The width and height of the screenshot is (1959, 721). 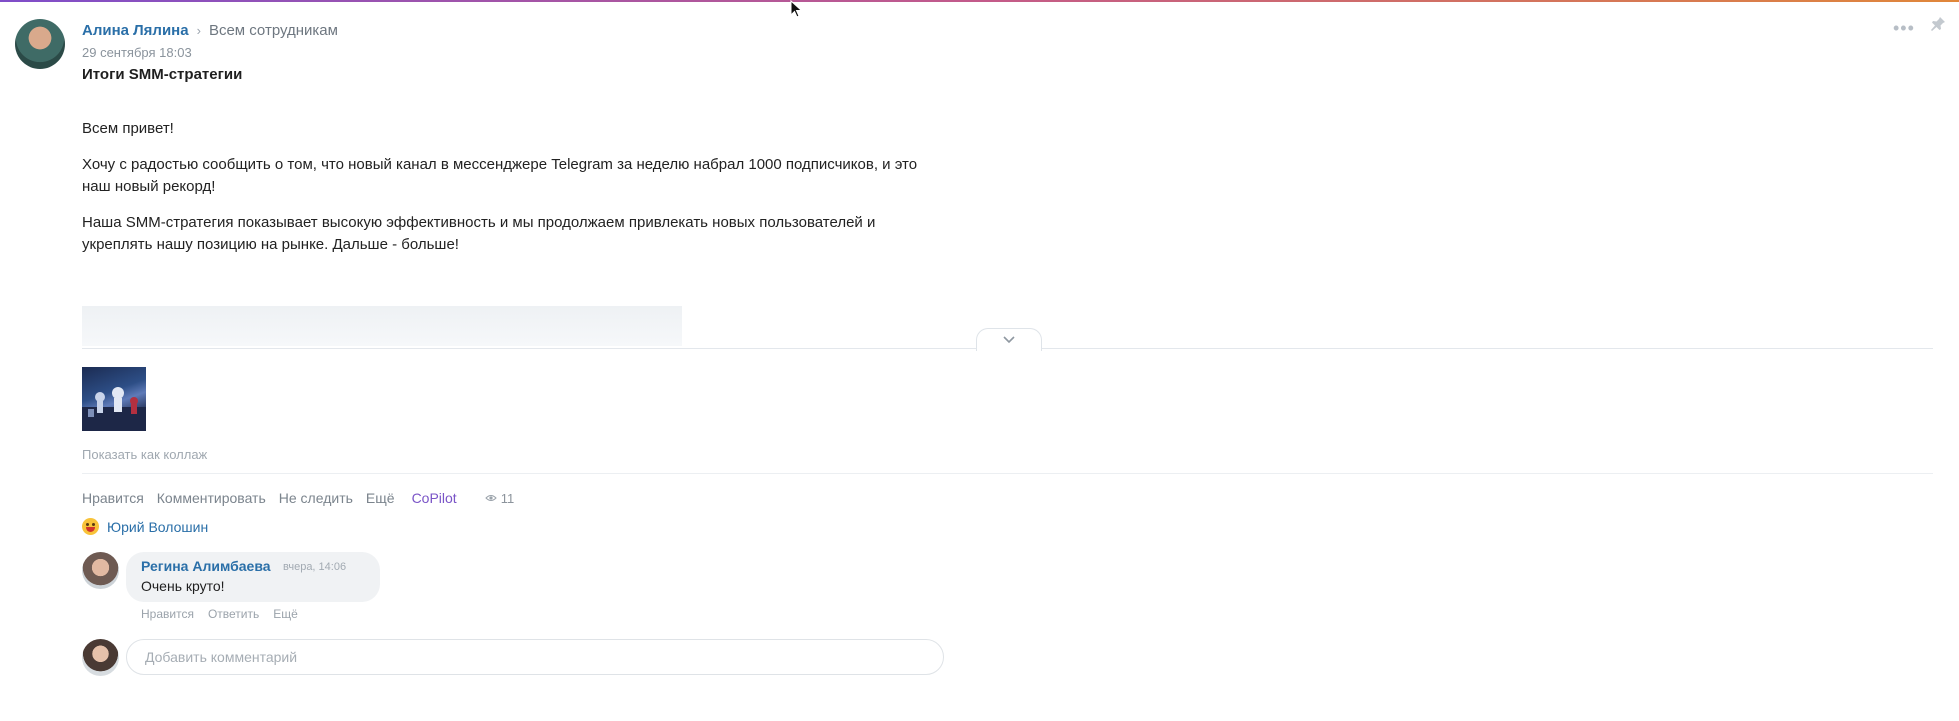 I want to click on author-name-link: Алина Лялина, so click(x=135, y=30).